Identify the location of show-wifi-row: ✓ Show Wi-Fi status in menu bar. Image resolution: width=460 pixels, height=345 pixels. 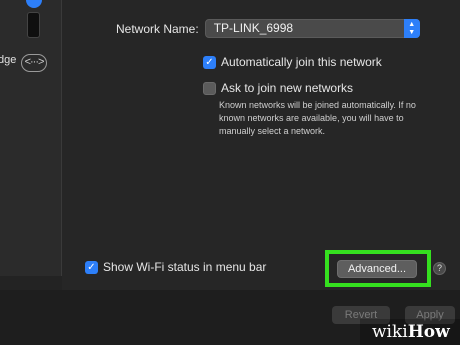
(175, 267).